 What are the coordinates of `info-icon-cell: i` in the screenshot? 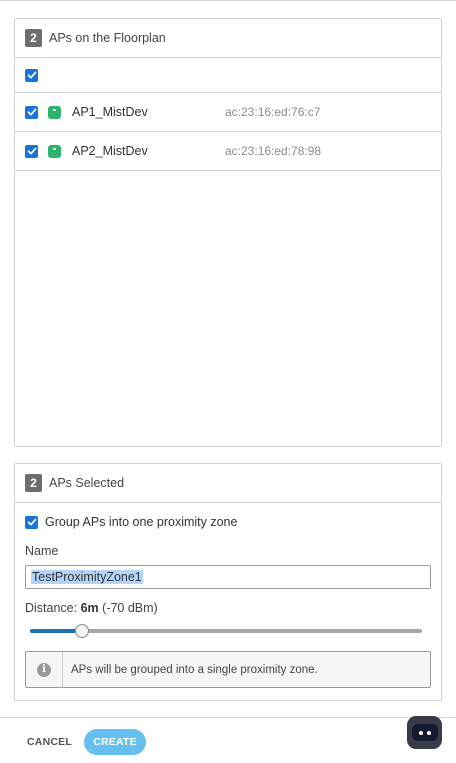 It's located at (44, 669).